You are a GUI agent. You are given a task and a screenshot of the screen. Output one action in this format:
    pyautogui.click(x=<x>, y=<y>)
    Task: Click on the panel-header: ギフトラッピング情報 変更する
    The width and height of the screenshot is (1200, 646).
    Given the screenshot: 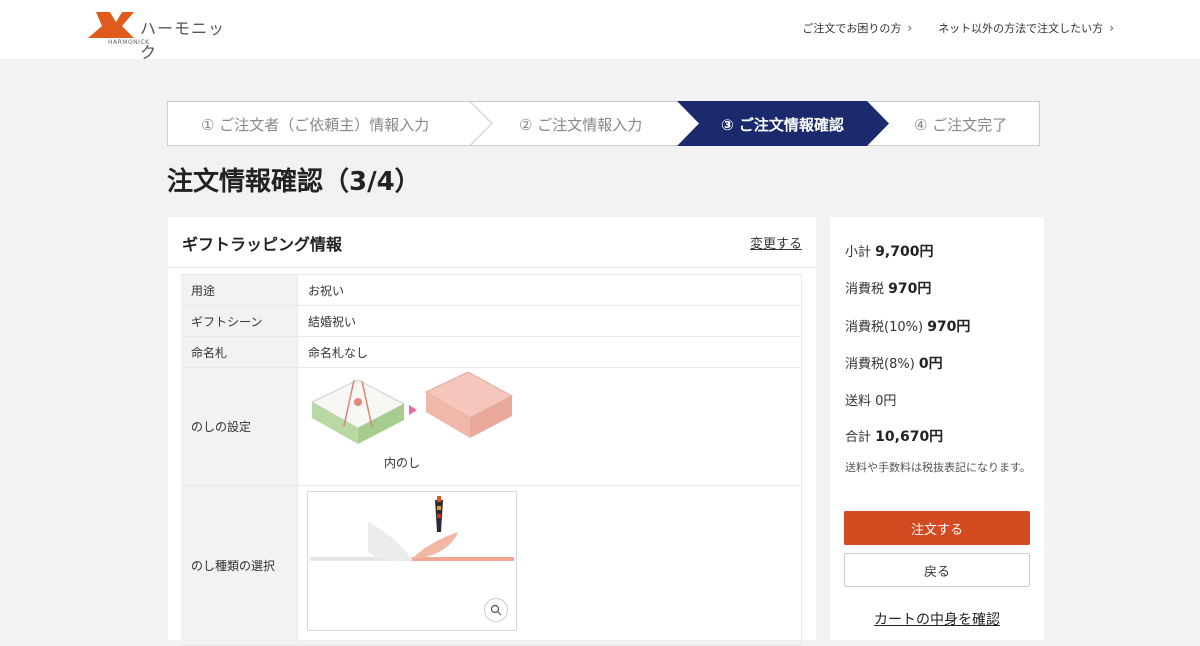 What is the action you would take?
    pyautogui.click(x=492, y=242)
    